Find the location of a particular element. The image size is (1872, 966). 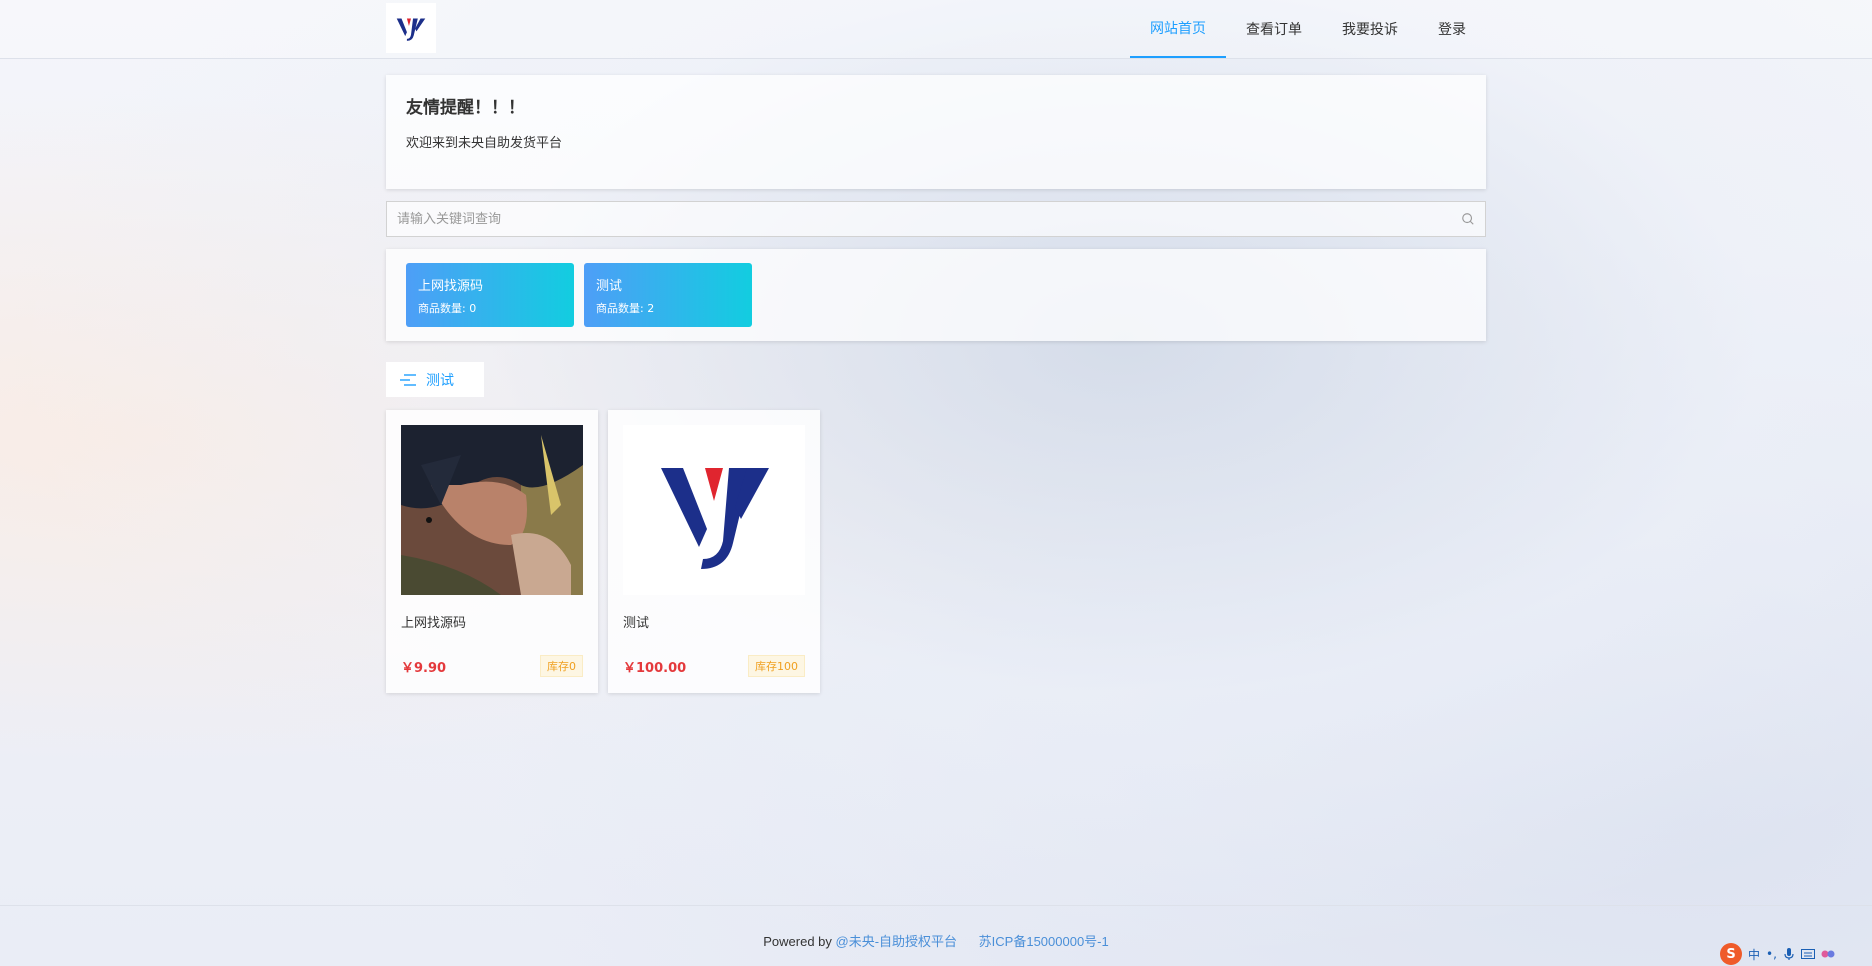

category-name: 测试 is located at coordinates (609, 286).